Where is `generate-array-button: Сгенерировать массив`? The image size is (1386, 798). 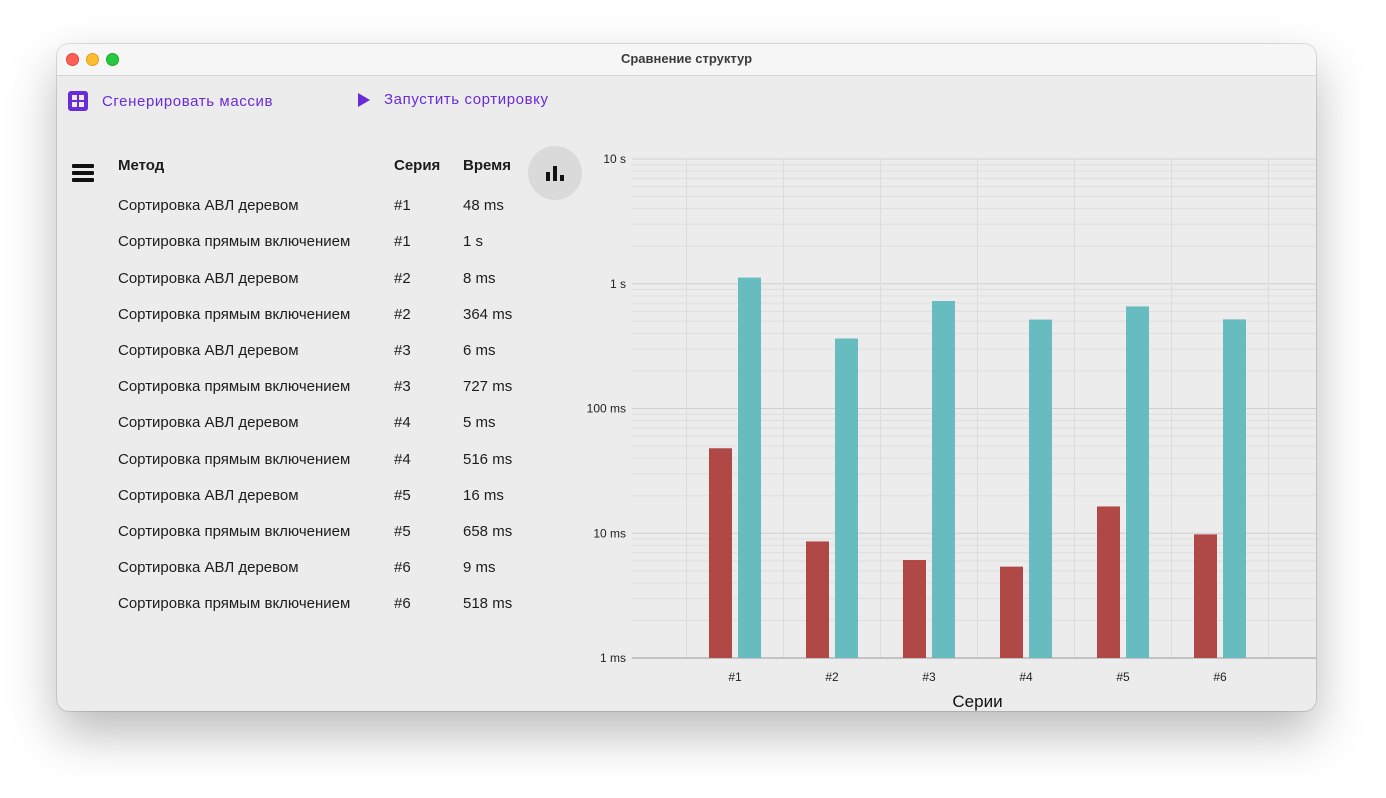
generate-array-button: Сгенерировать массив is located at coordinates (170, 101).